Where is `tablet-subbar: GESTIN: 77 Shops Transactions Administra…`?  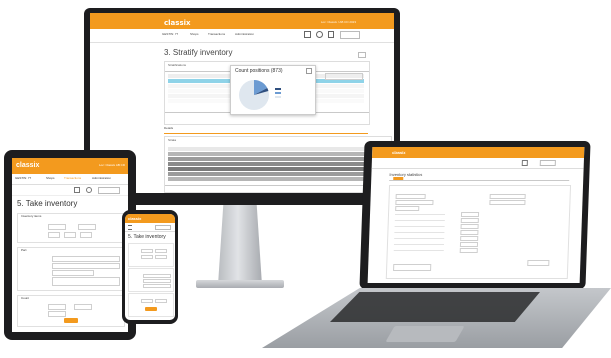 tablet-subbar: GESTIN: 77 Shops Transactions Administra… is located at coordinates (70, 179).